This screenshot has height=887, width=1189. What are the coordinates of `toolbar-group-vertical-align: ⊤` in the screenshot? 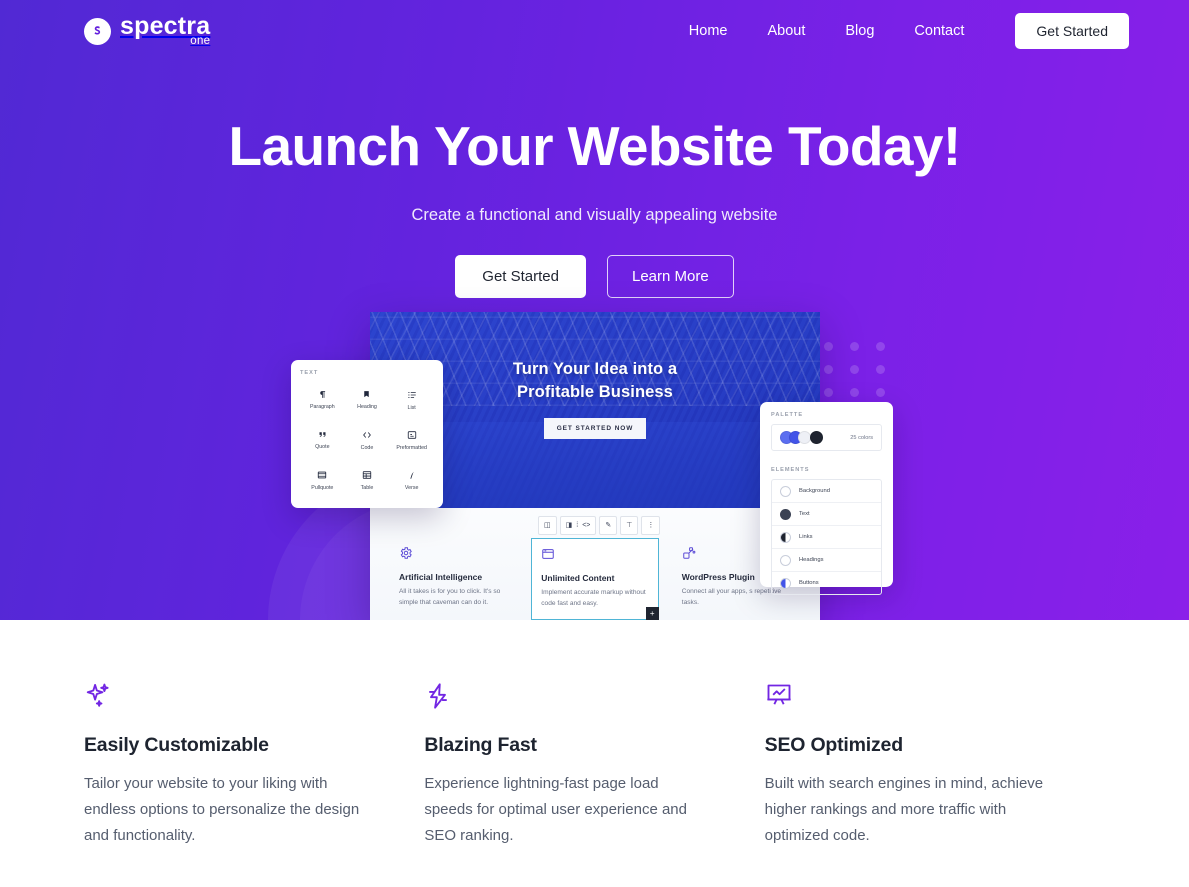 It's located at (629, 525).